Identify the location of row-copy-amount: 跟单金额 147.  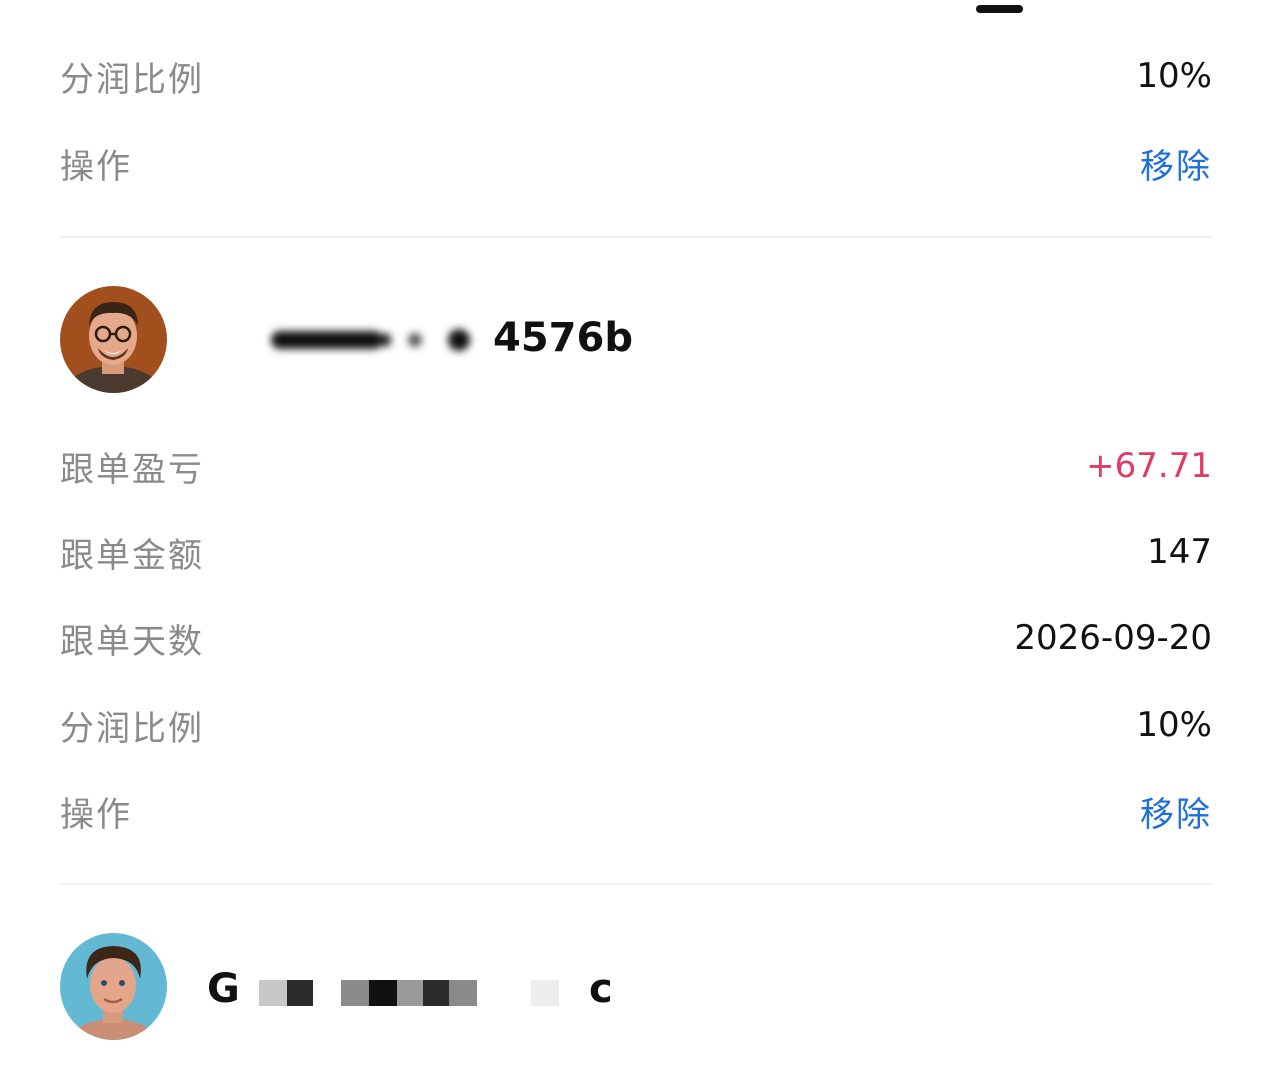
(636, 552).